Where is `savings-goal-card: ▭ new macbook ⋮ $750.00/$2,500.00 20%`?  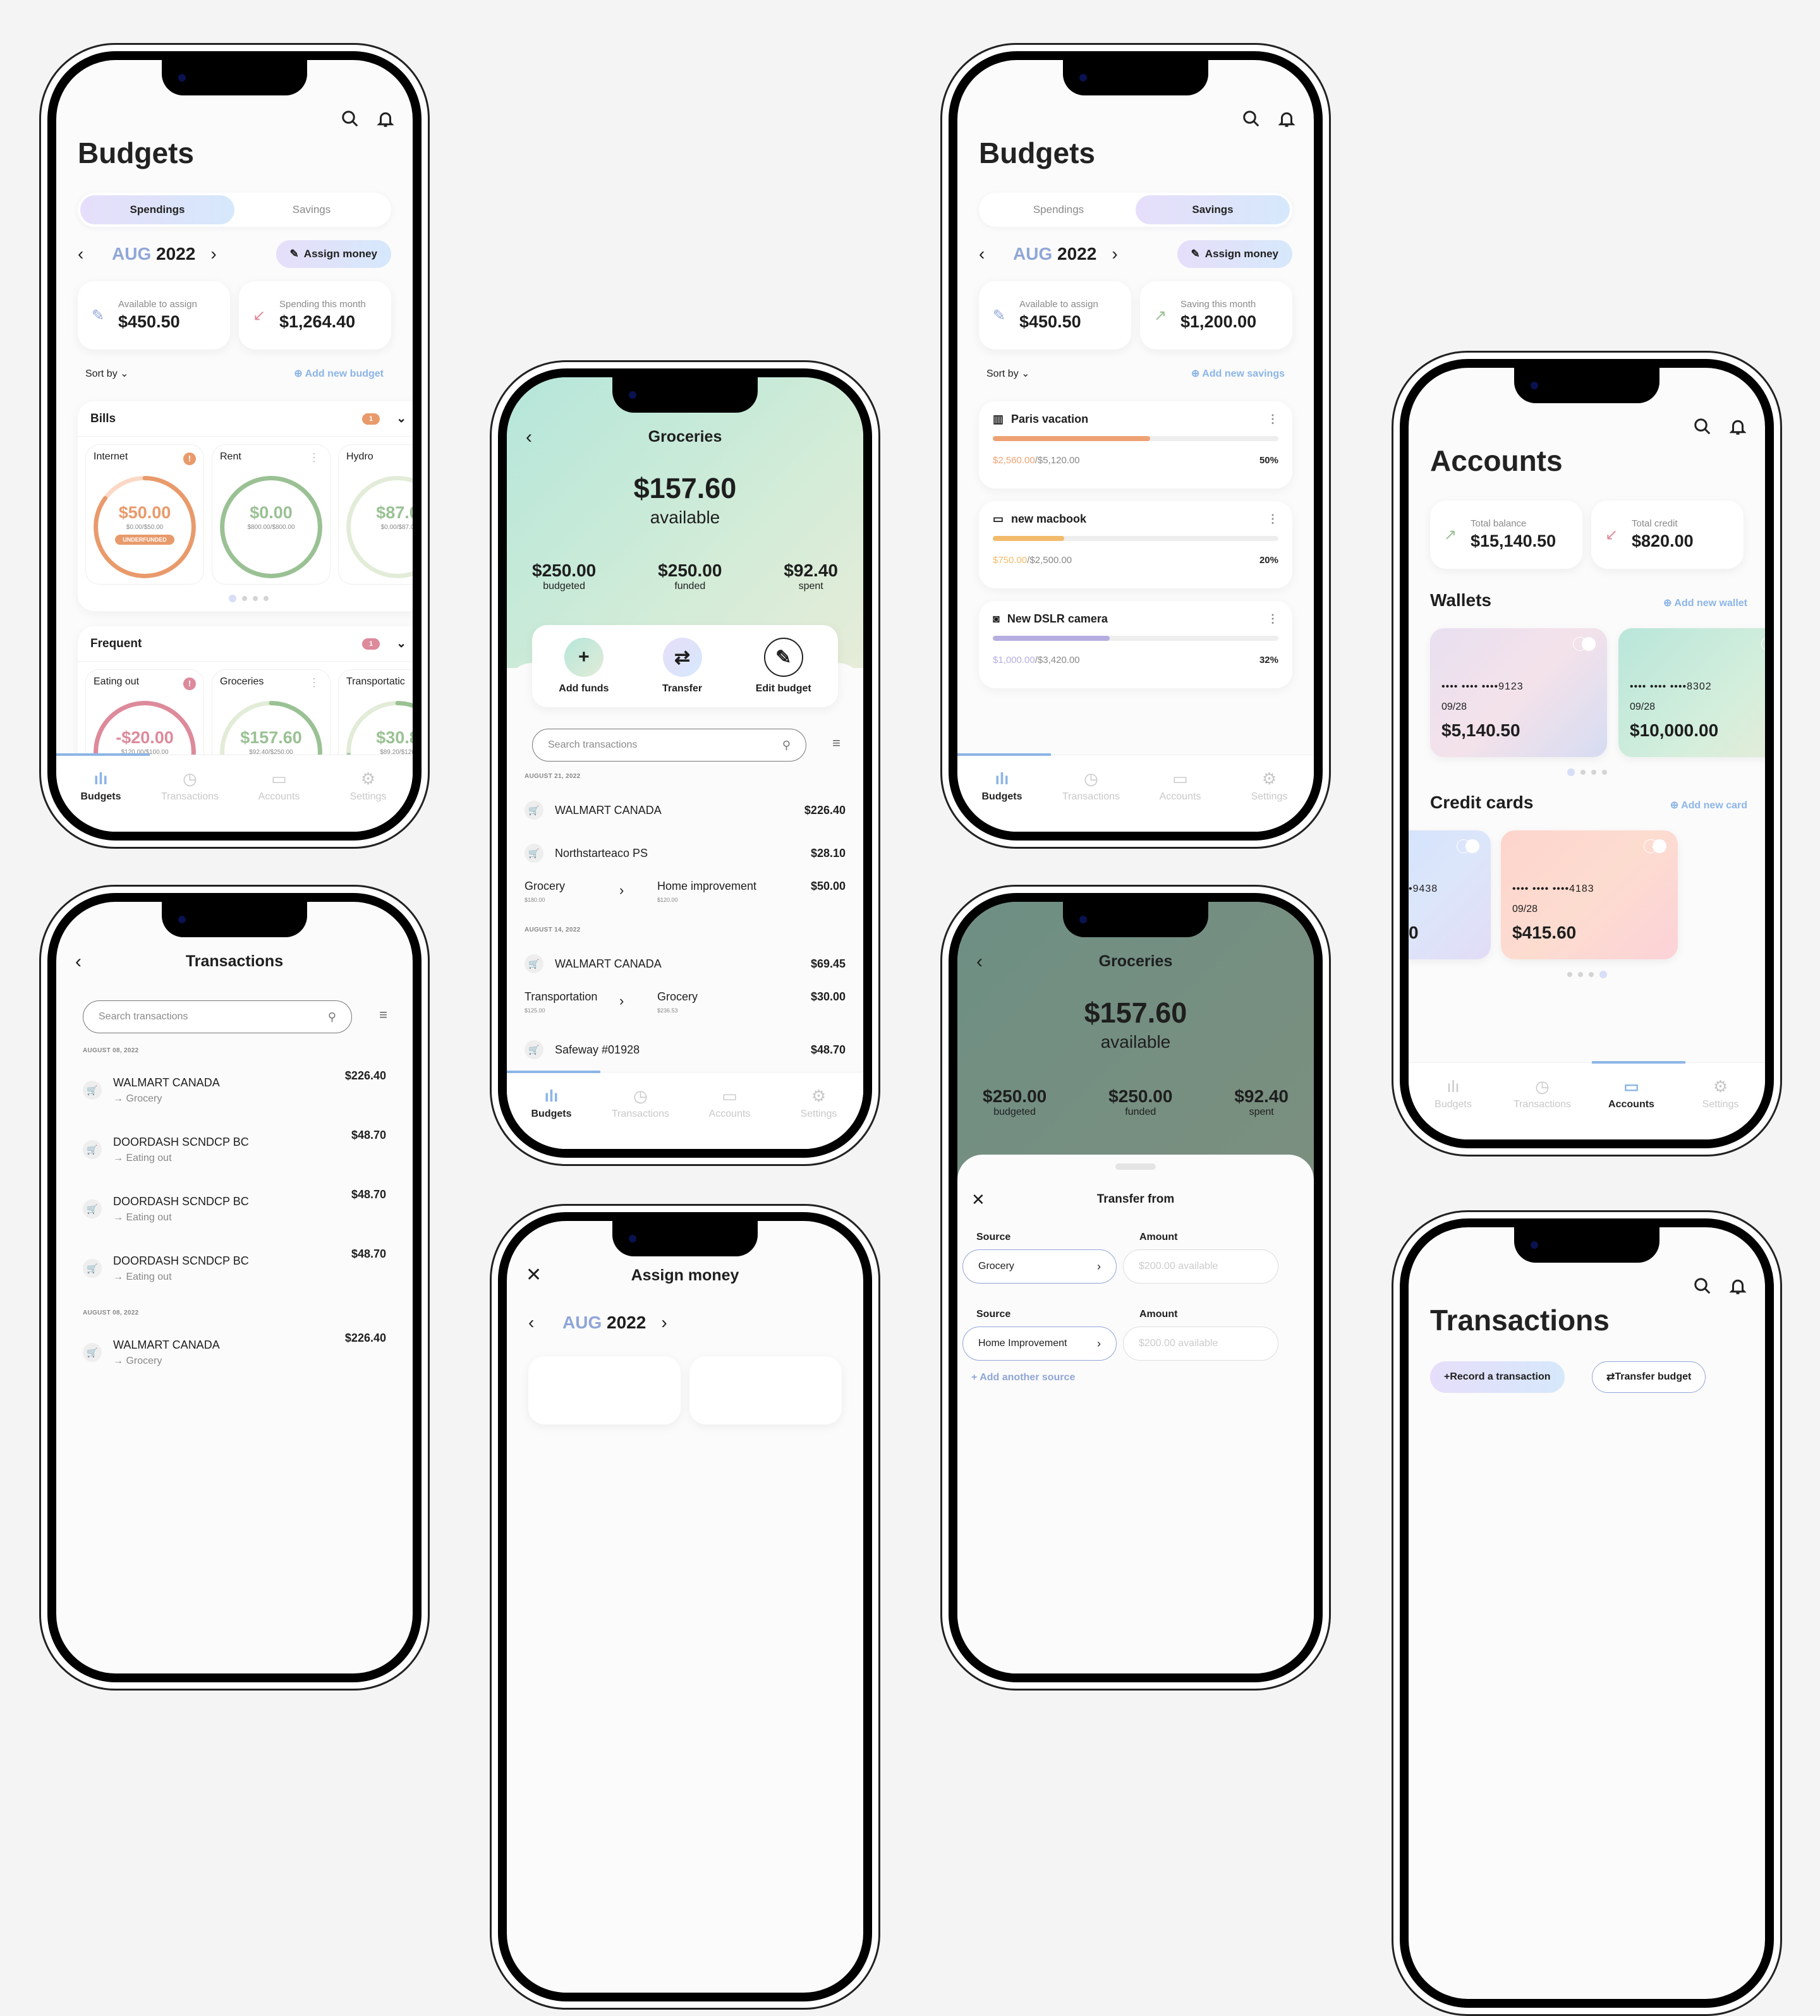 savings-goal-card: ▭ new macbook ⋮ $750.00/$2,500.00 20% is located at coordinates (1135, 544).